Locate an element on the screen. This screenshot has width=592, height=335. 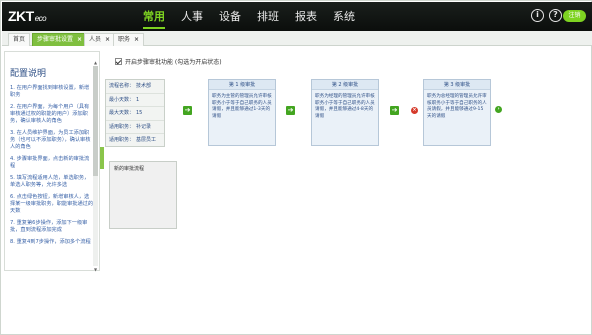
list-item: 6. 点击绿色按钮，新增审核人，选择某一级审批职务，职能审批通过的天数 is located at coordinates (52, 204).